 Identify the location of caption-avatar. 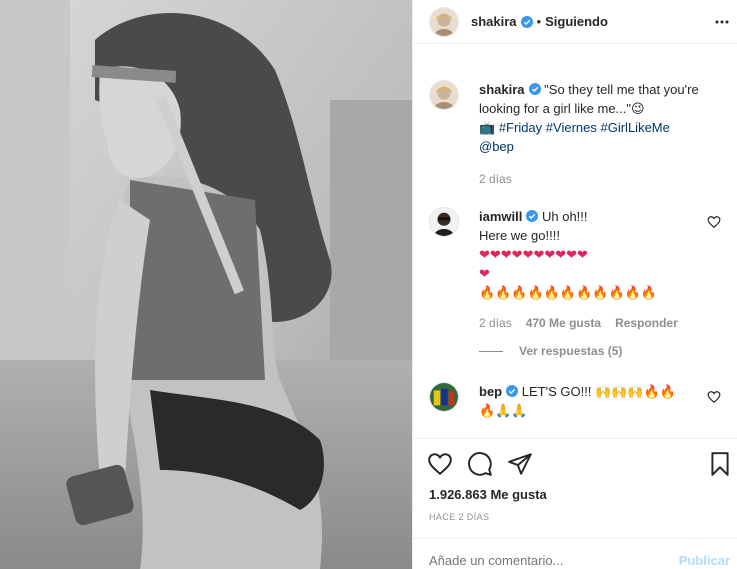
(444, 95).